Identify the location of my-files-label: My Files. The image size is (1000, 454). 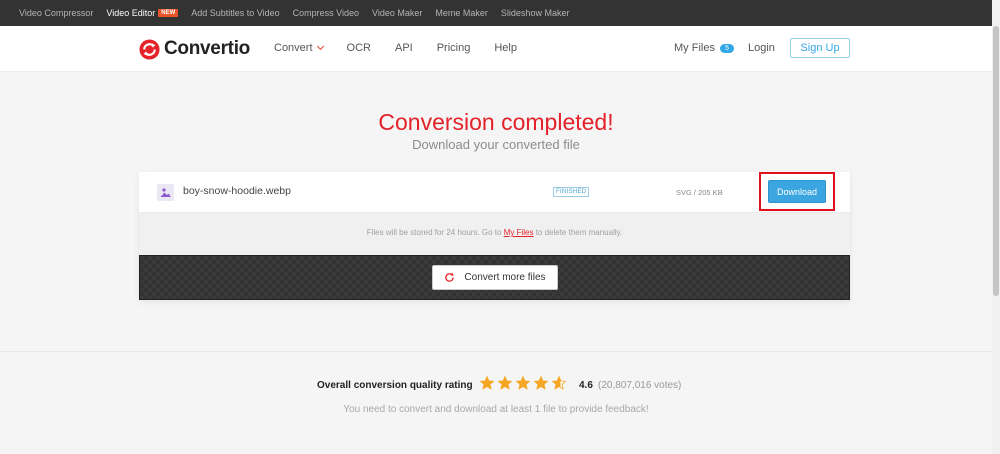
(694, 48).